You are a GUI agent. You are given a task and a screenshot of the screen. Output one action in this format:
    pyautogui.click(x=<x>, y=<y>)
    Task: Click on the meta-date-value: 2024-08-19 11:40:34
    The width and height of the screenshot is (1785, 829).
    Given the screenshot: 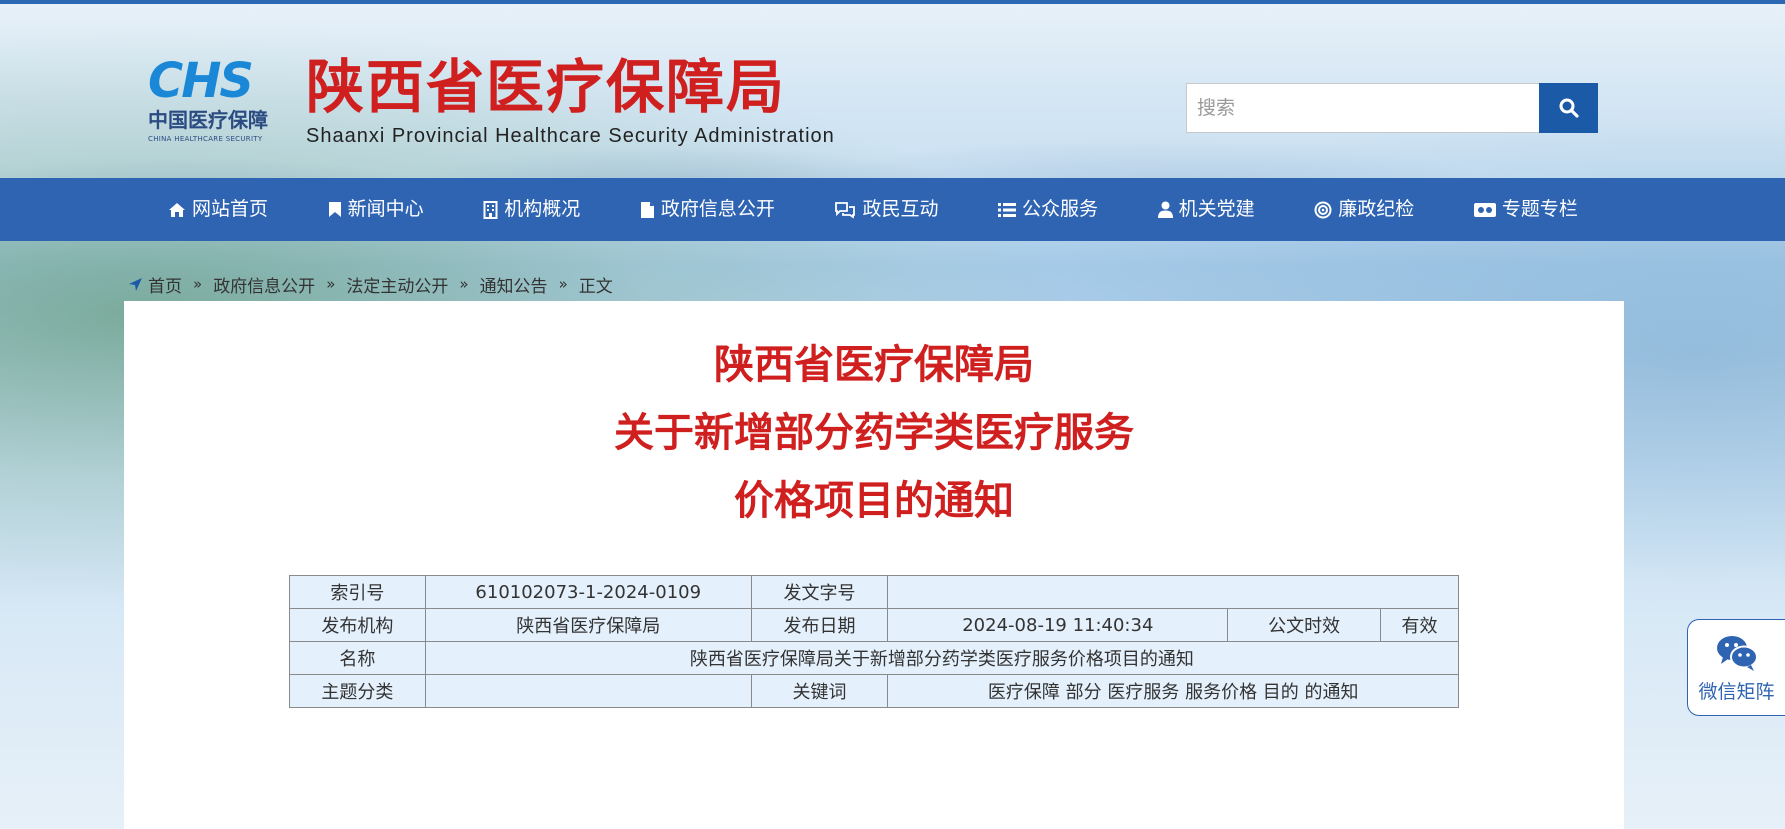 What is the action you would take?
    pyautogui.click(x=1058, y=625)
    